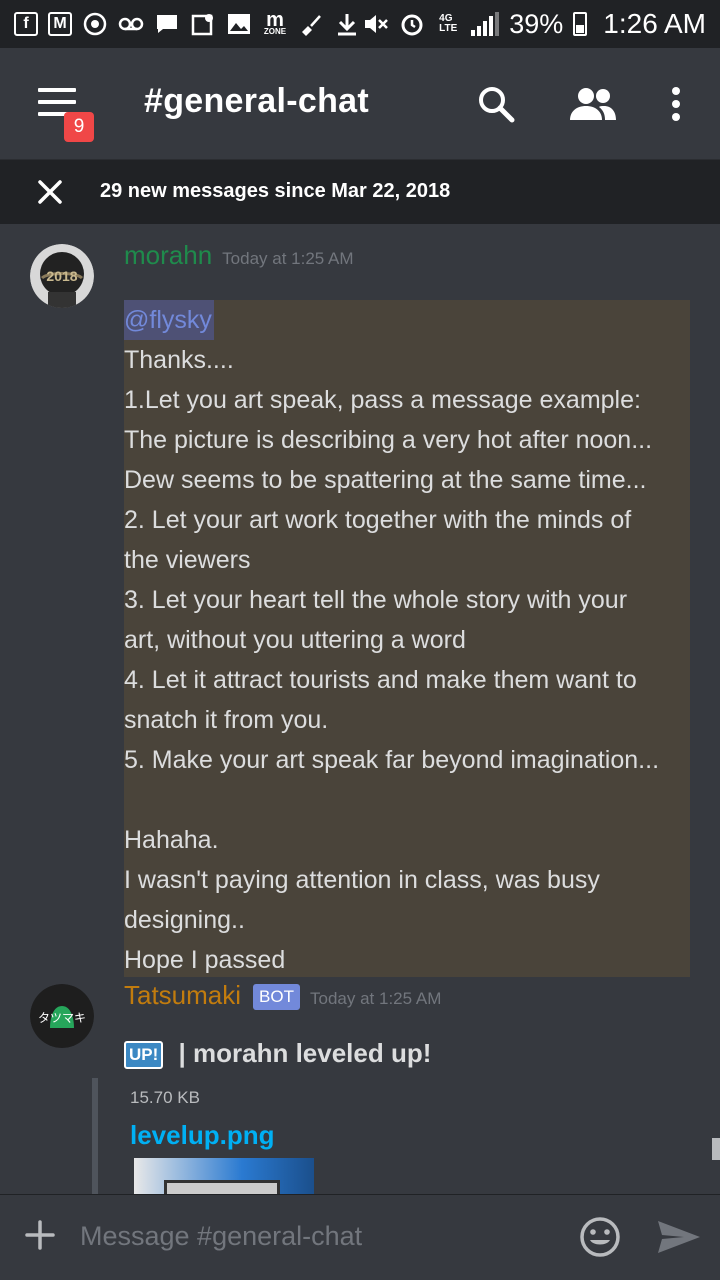  I want to click on avatar: タツマキ, so click(62, 1016).